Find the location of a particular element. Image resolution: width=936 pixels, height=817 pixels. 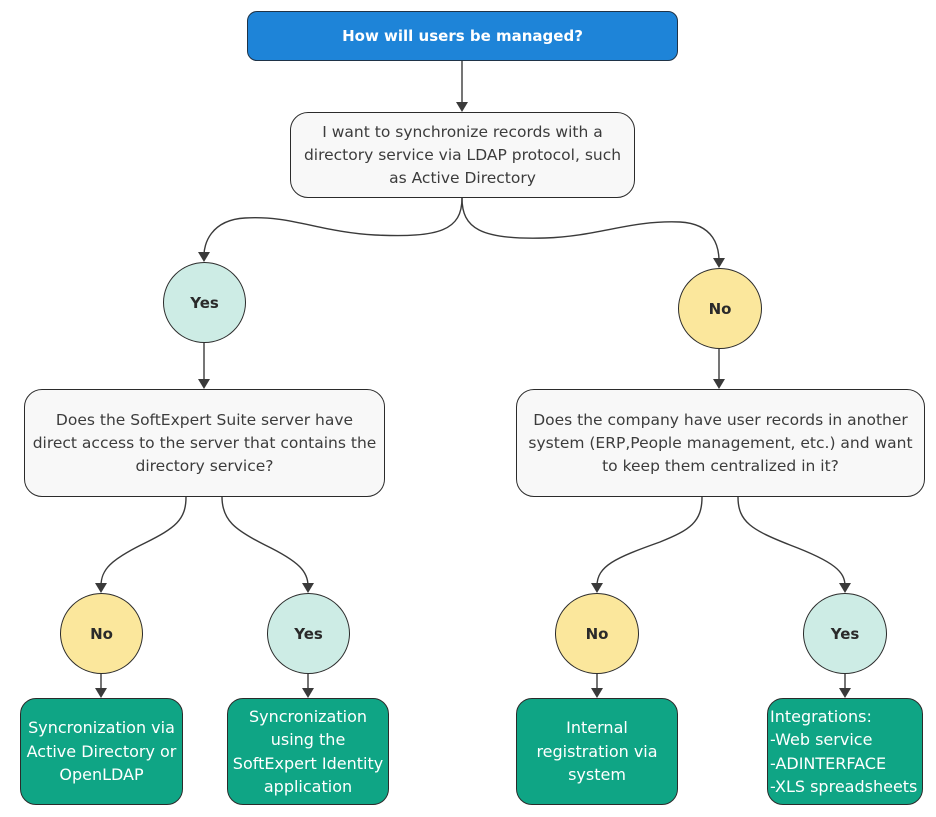

branch-yes-label: Yes is located at coordinates (204, 302).